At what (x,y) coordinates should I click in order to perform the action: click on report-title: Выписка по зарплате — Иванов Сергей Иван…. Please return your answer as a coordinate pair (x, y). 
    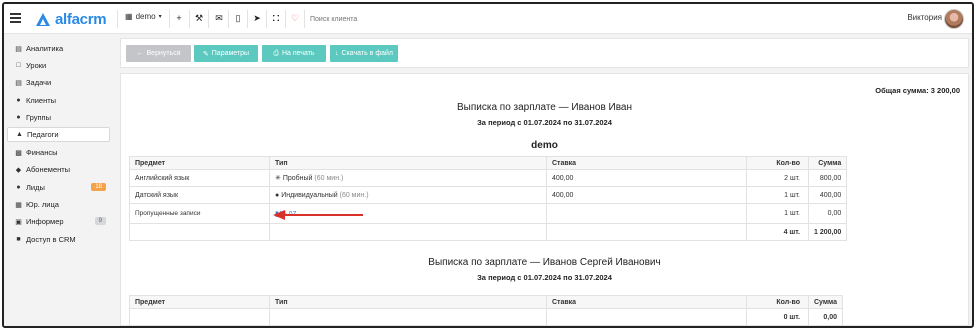
    Looking at the image, I should click on (544, 262).